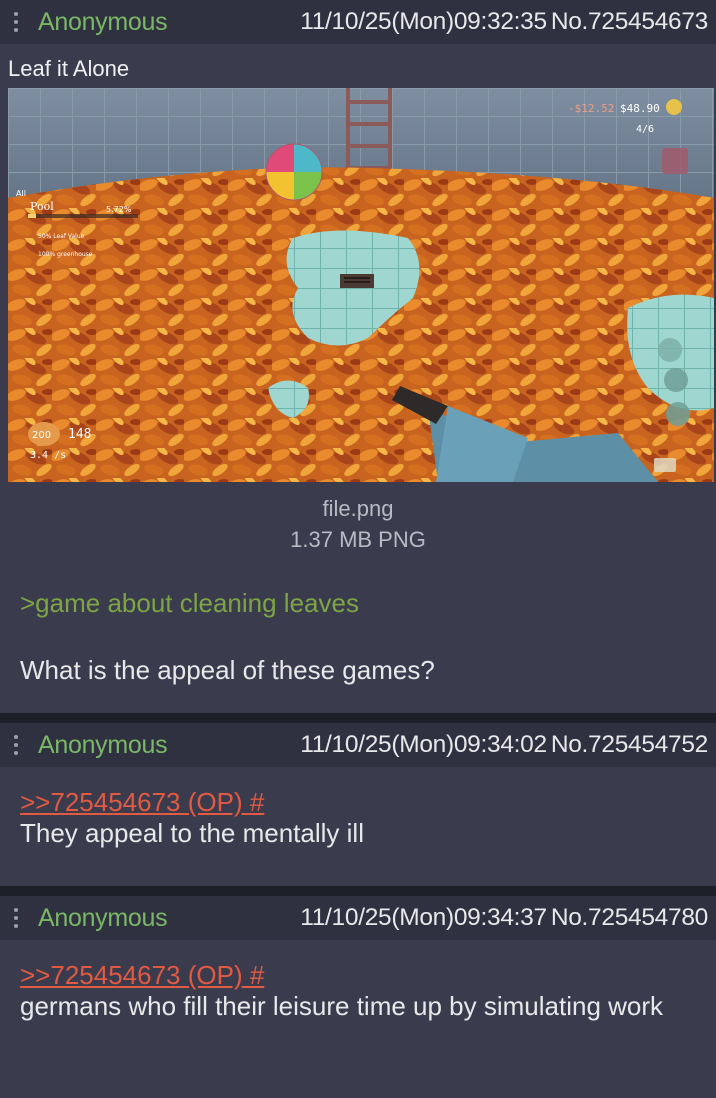 This screenshot has width=716, height=1098. Describe the element at coordinates (423, 917) in the screenshot. I see `post-datetime: 11/10/25(Mon)09:34:37` at that location.